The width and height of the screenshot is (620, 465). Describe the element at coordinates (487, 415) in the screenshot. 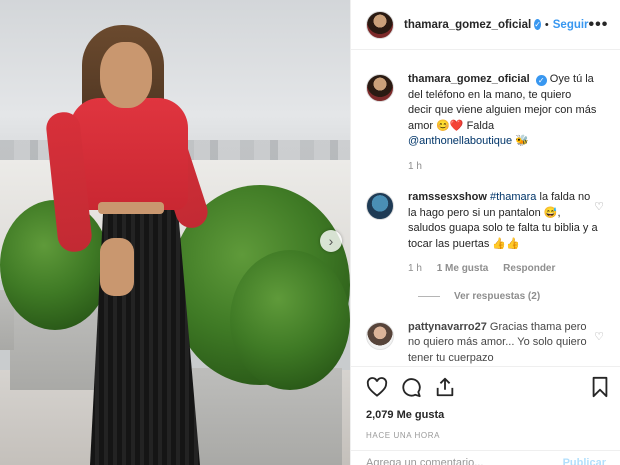

I see `likes-count: 2,079 Me gusta` at that location.